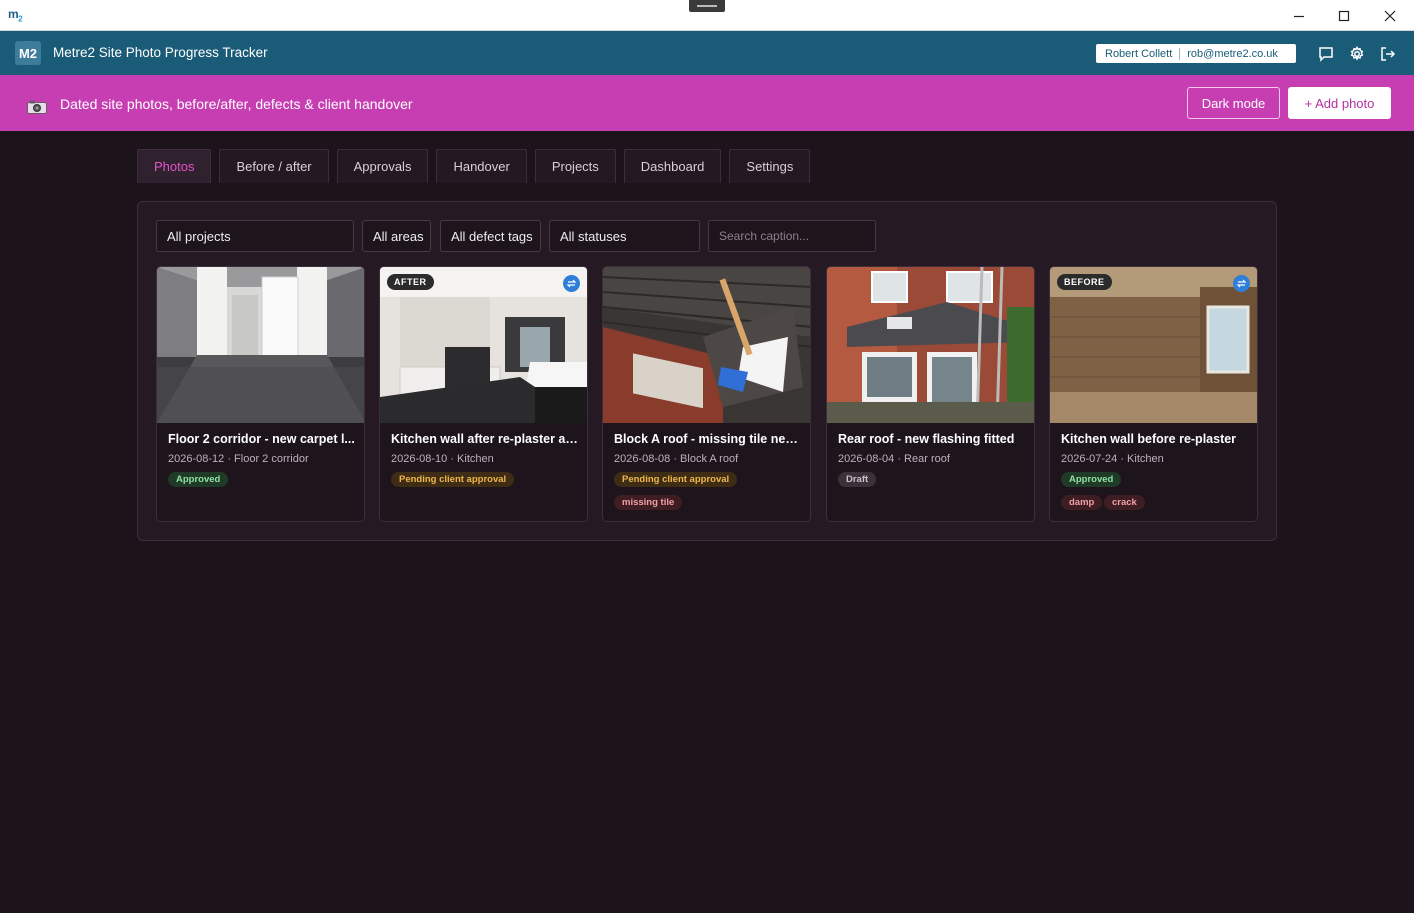 Image resolution: width=1414 pixels, height=913 pixels. I want to click on photo-thumbnail: BEFORE, so click(1153, 345).